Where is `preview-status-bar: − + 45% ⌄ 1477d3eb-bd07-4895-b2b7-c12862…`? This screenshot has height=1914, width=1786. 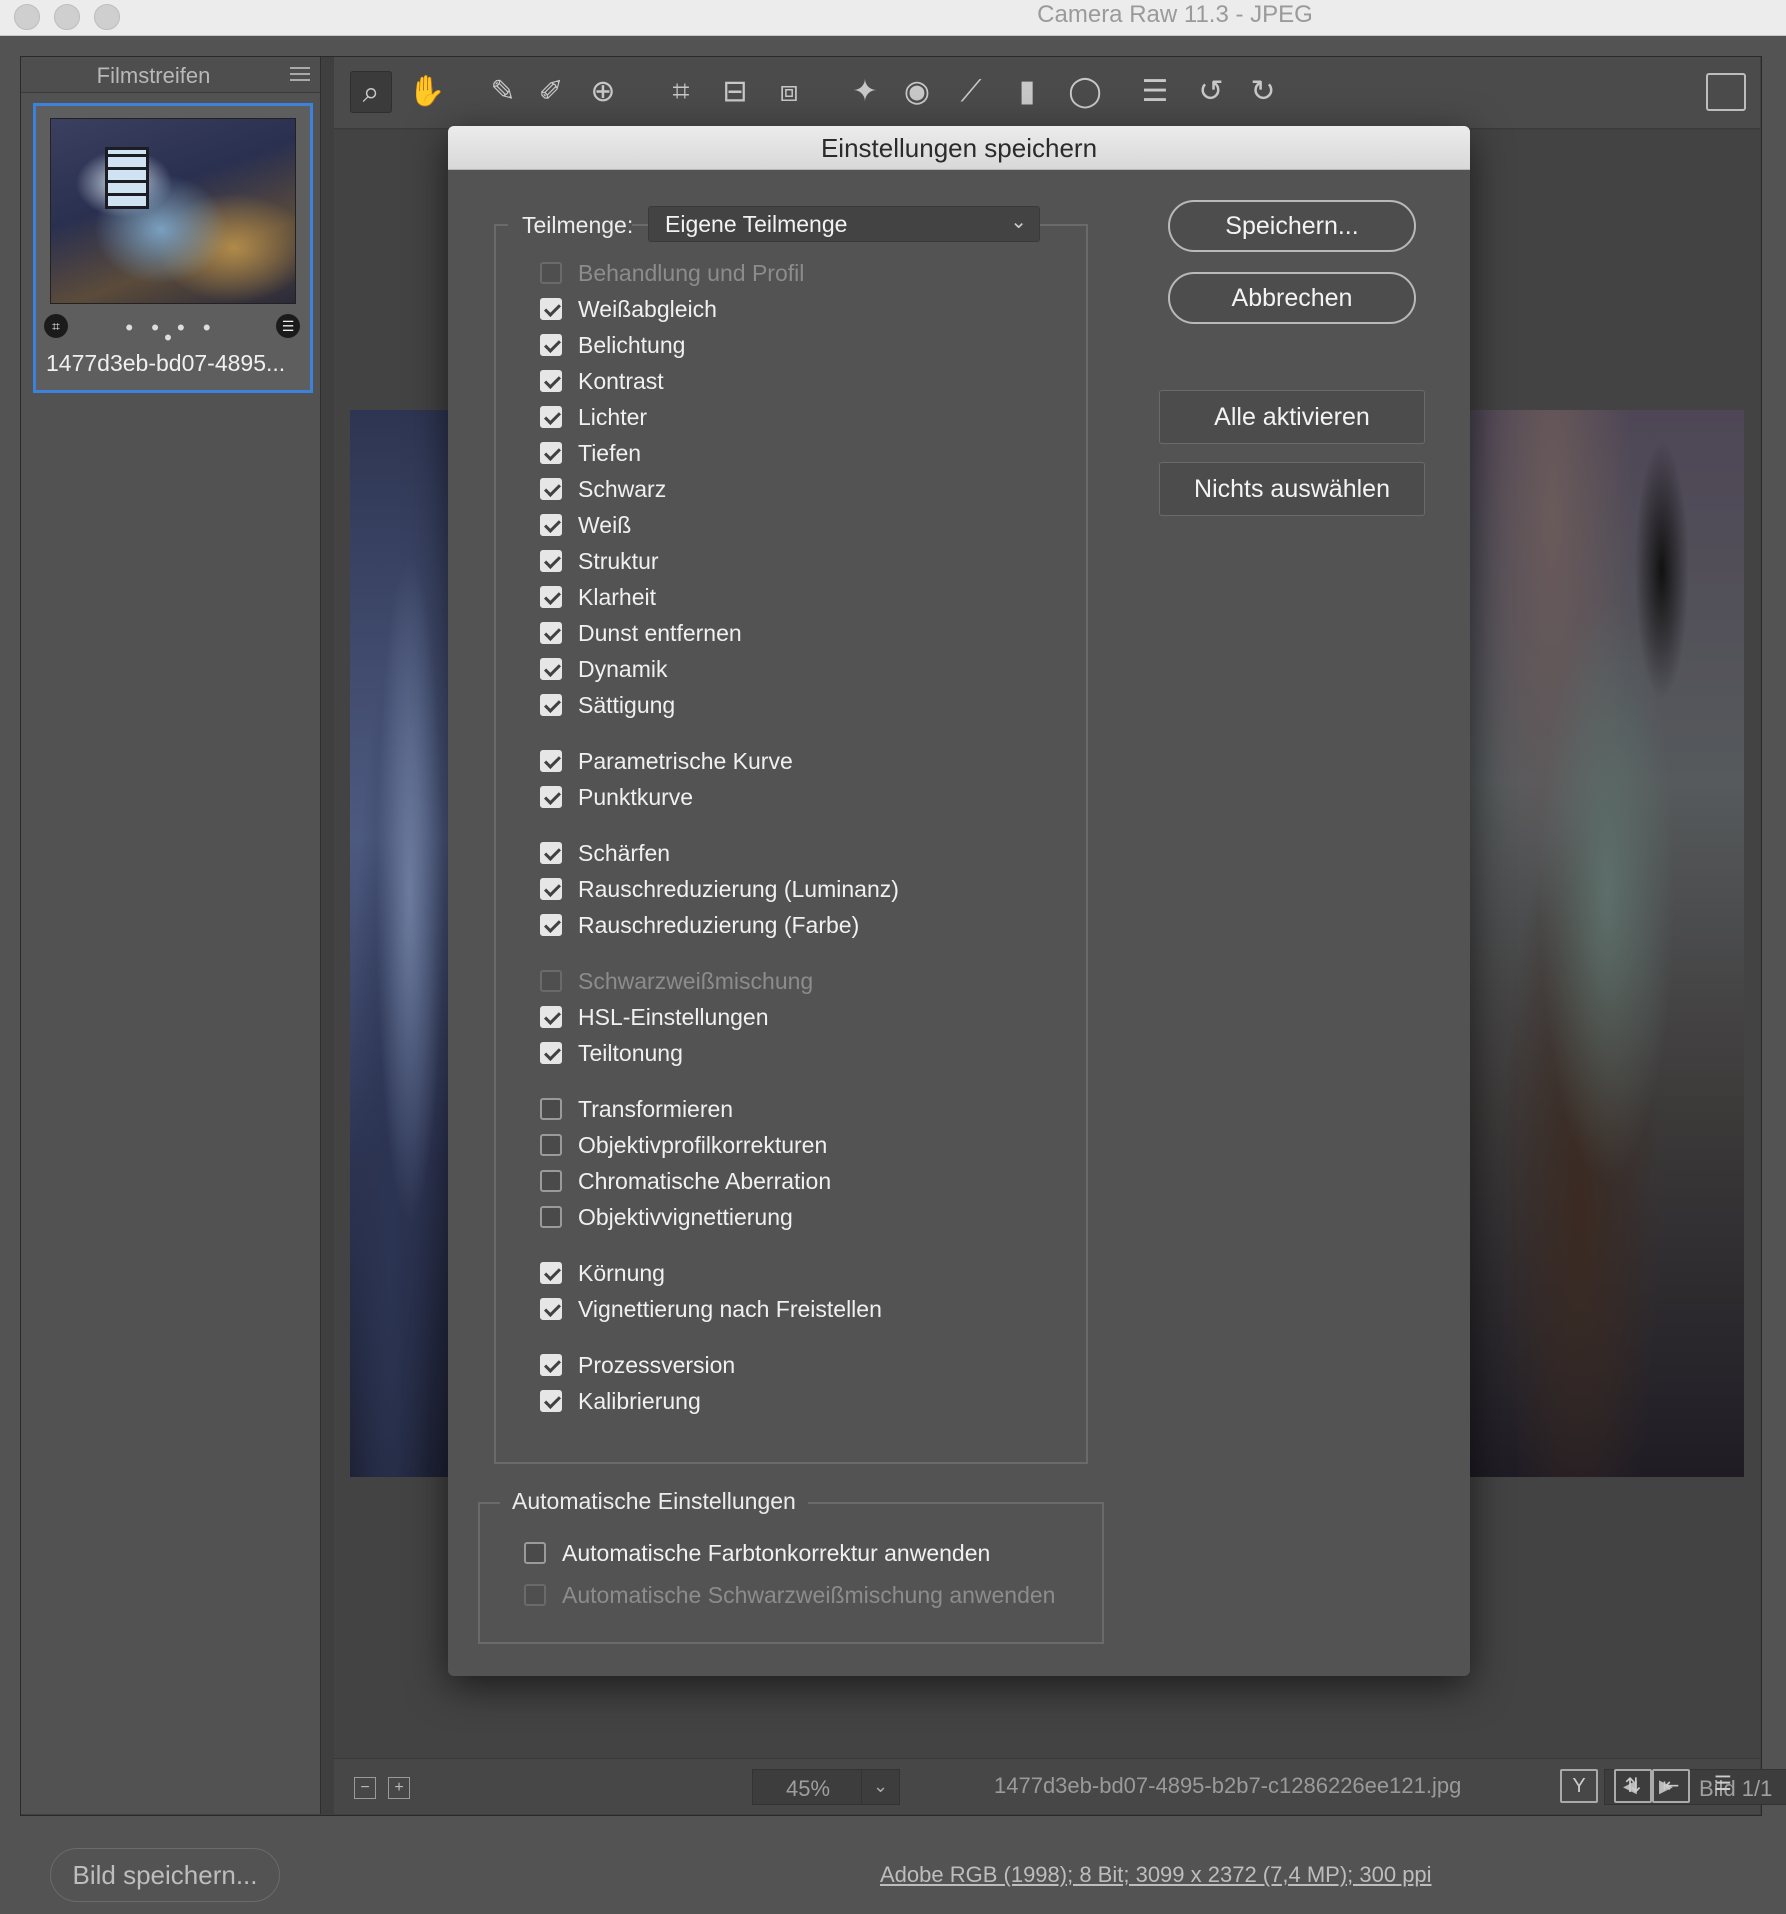 preview-status-bar: − + 45% ⌄ 1477d3eb-bd07-4895-b2b7-c12862… is located at coordinates (1060, 1786).